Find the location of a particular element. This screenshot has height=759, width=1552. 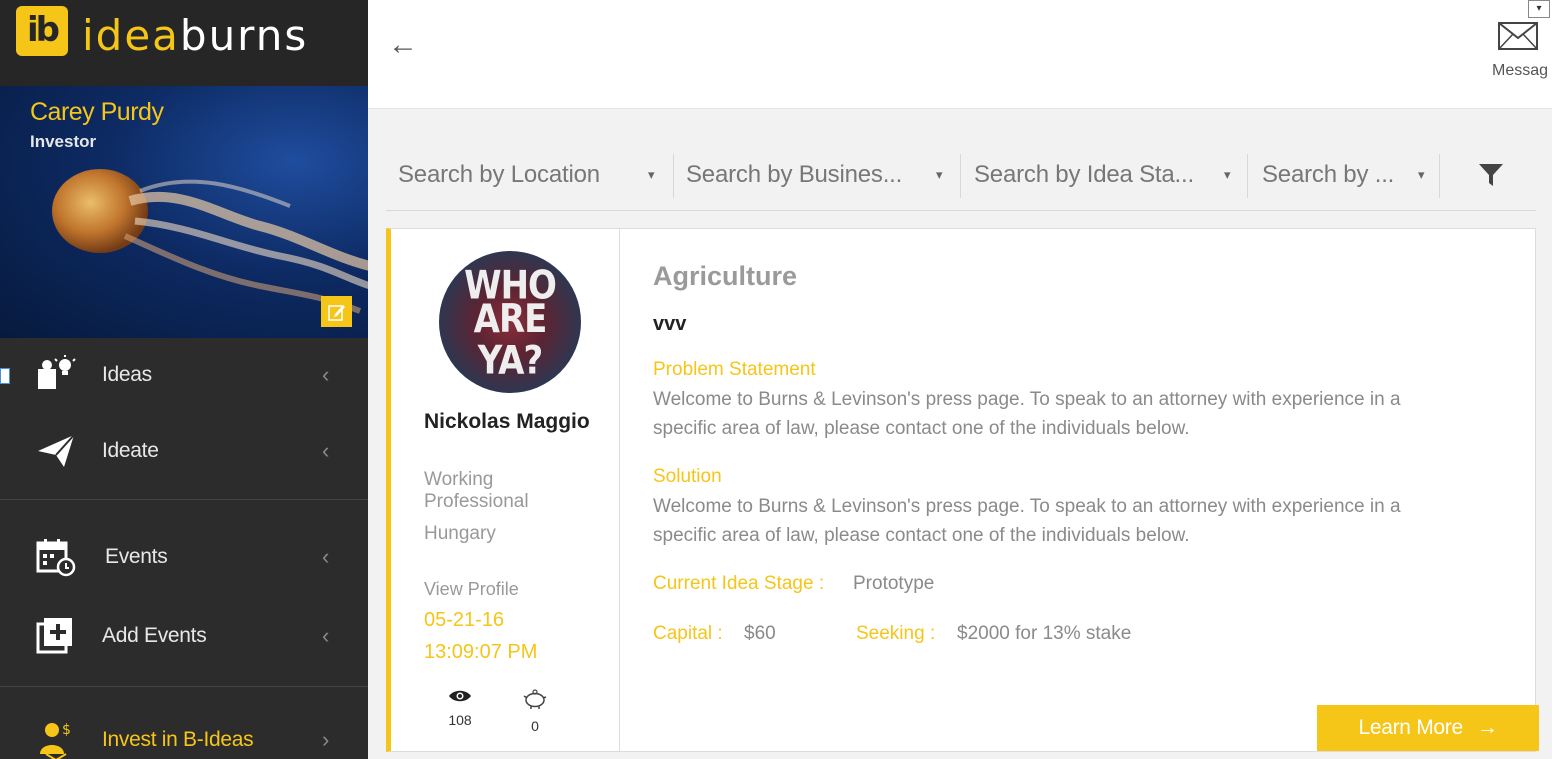

eye-icon is located at coordinates (460, 696).